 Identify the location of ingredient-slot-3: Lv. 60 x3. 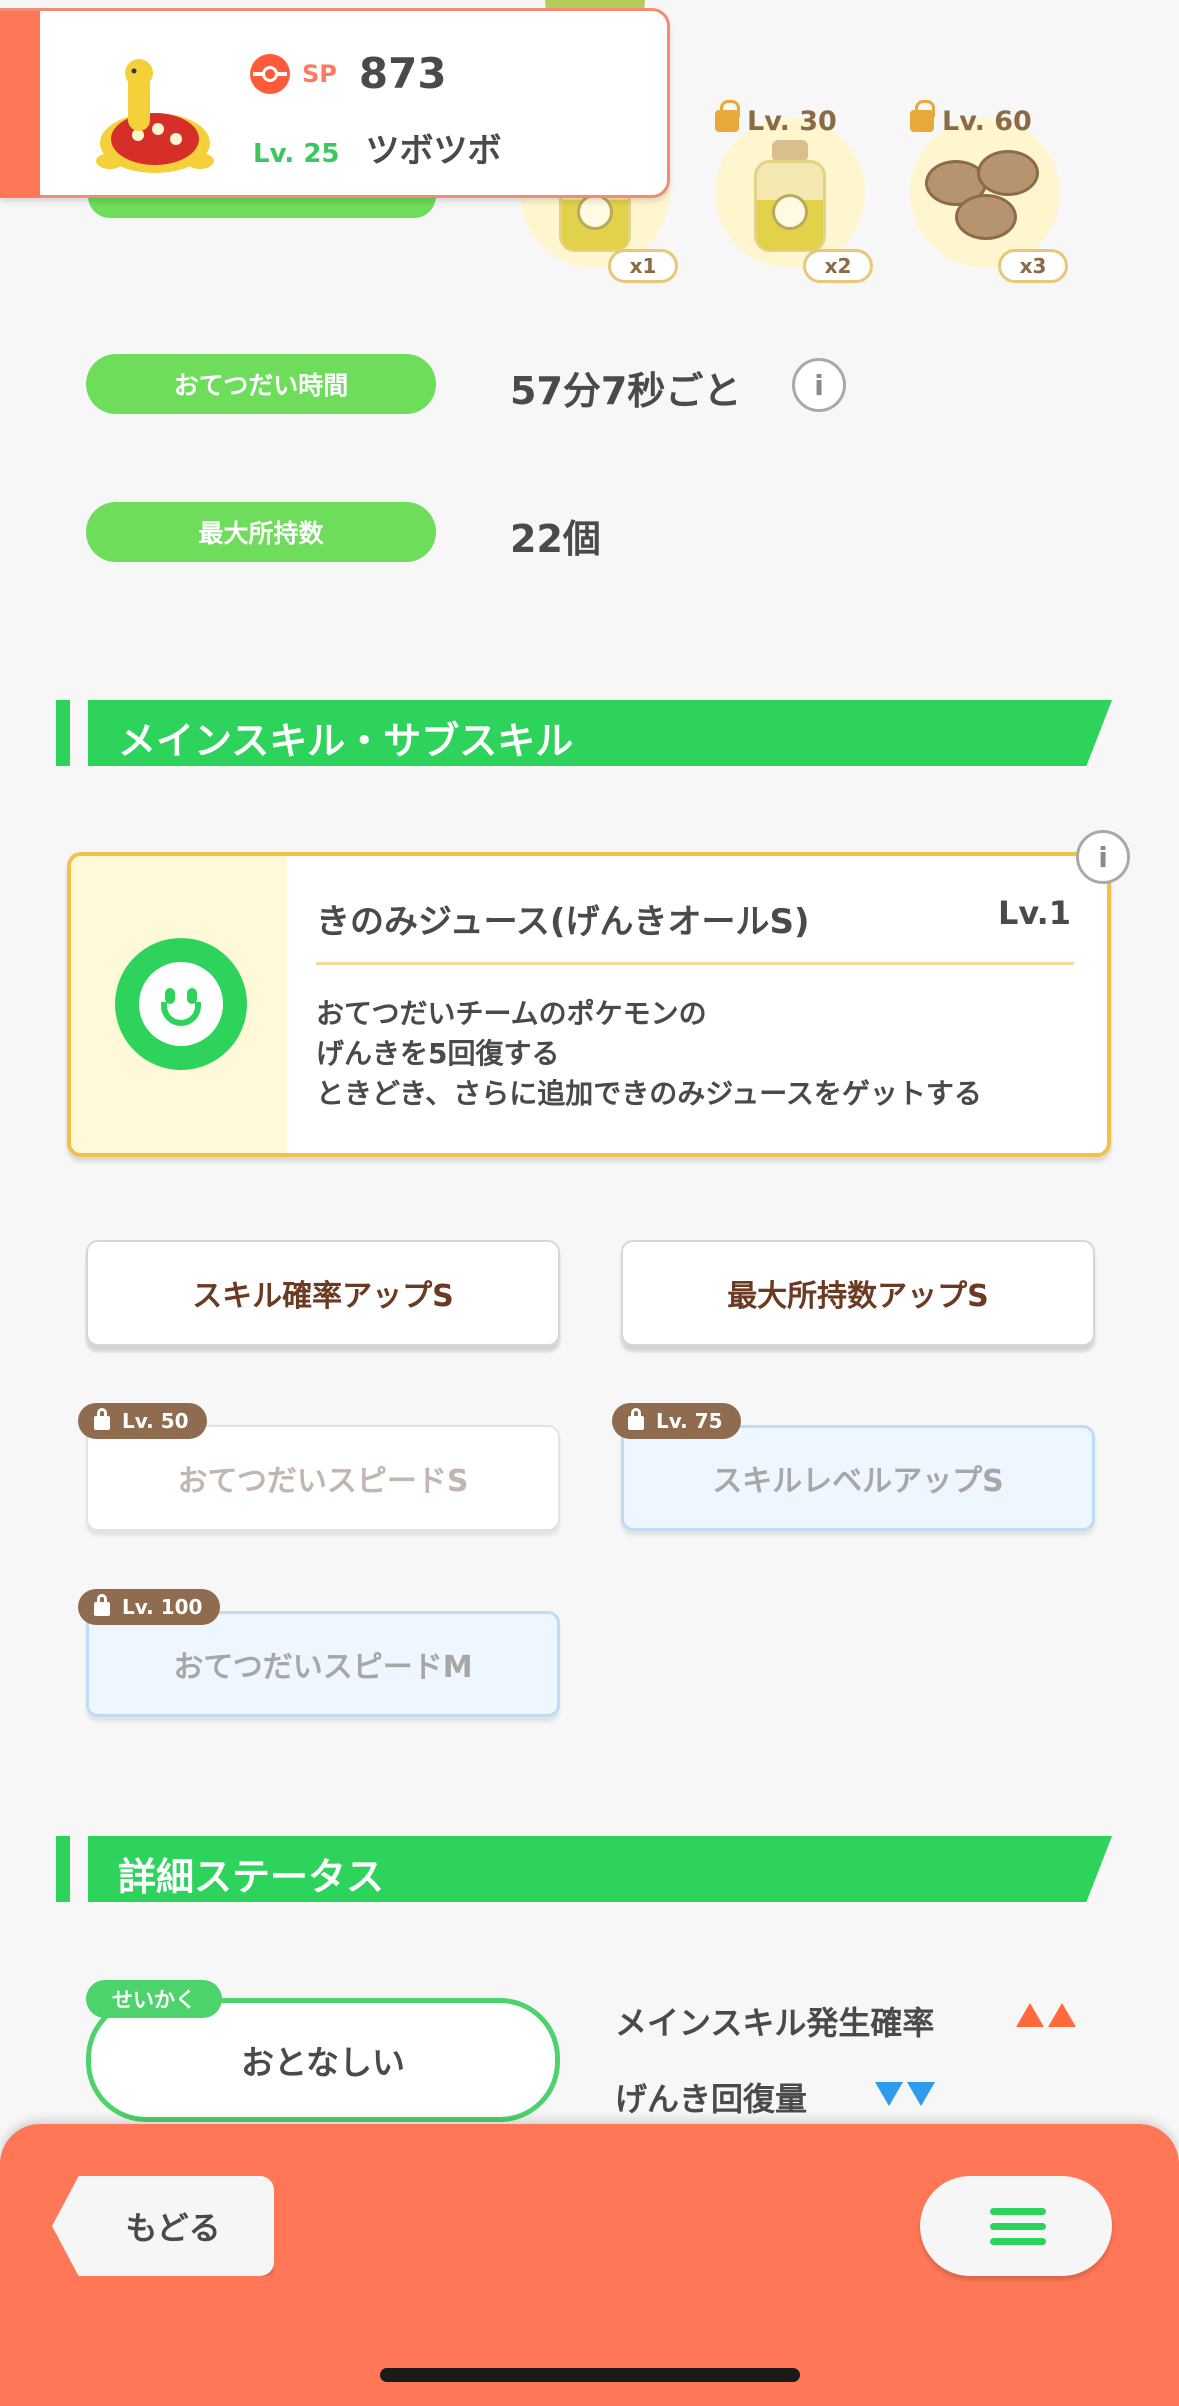
(985, 192).